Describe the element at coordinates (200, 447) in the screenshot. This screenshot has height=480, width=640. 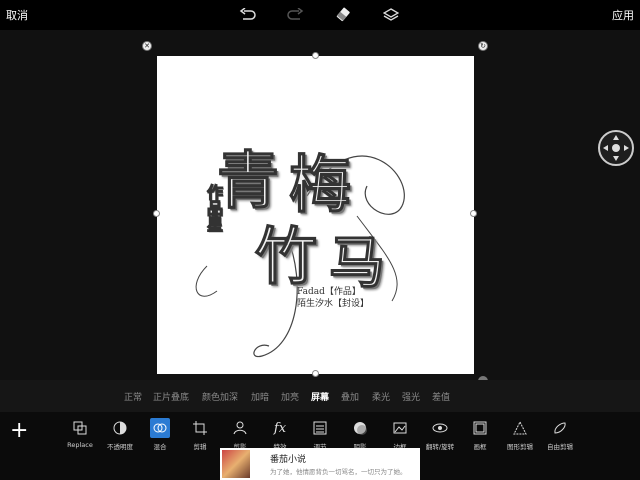
I see `tool-label: 剪辑` at that location.